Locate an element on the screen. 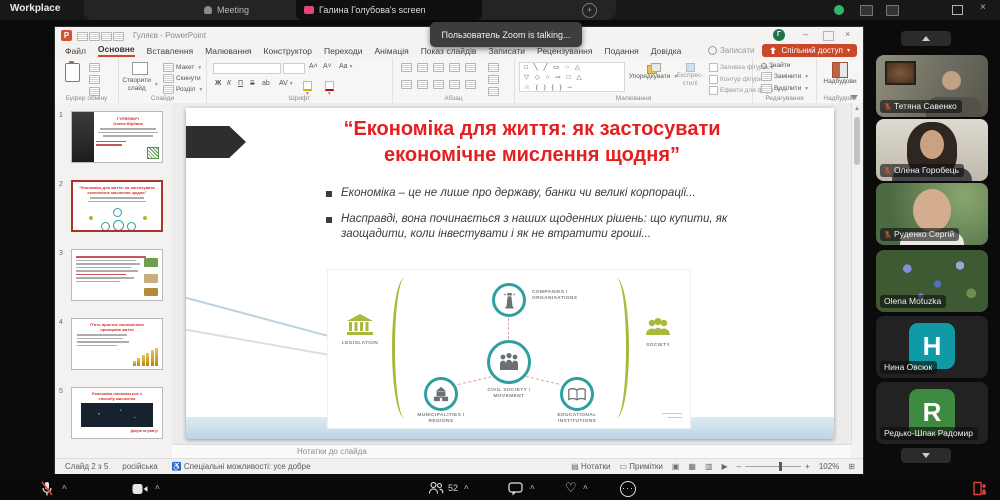  tab-review: Рецензування is located at coordinates (564, 51).